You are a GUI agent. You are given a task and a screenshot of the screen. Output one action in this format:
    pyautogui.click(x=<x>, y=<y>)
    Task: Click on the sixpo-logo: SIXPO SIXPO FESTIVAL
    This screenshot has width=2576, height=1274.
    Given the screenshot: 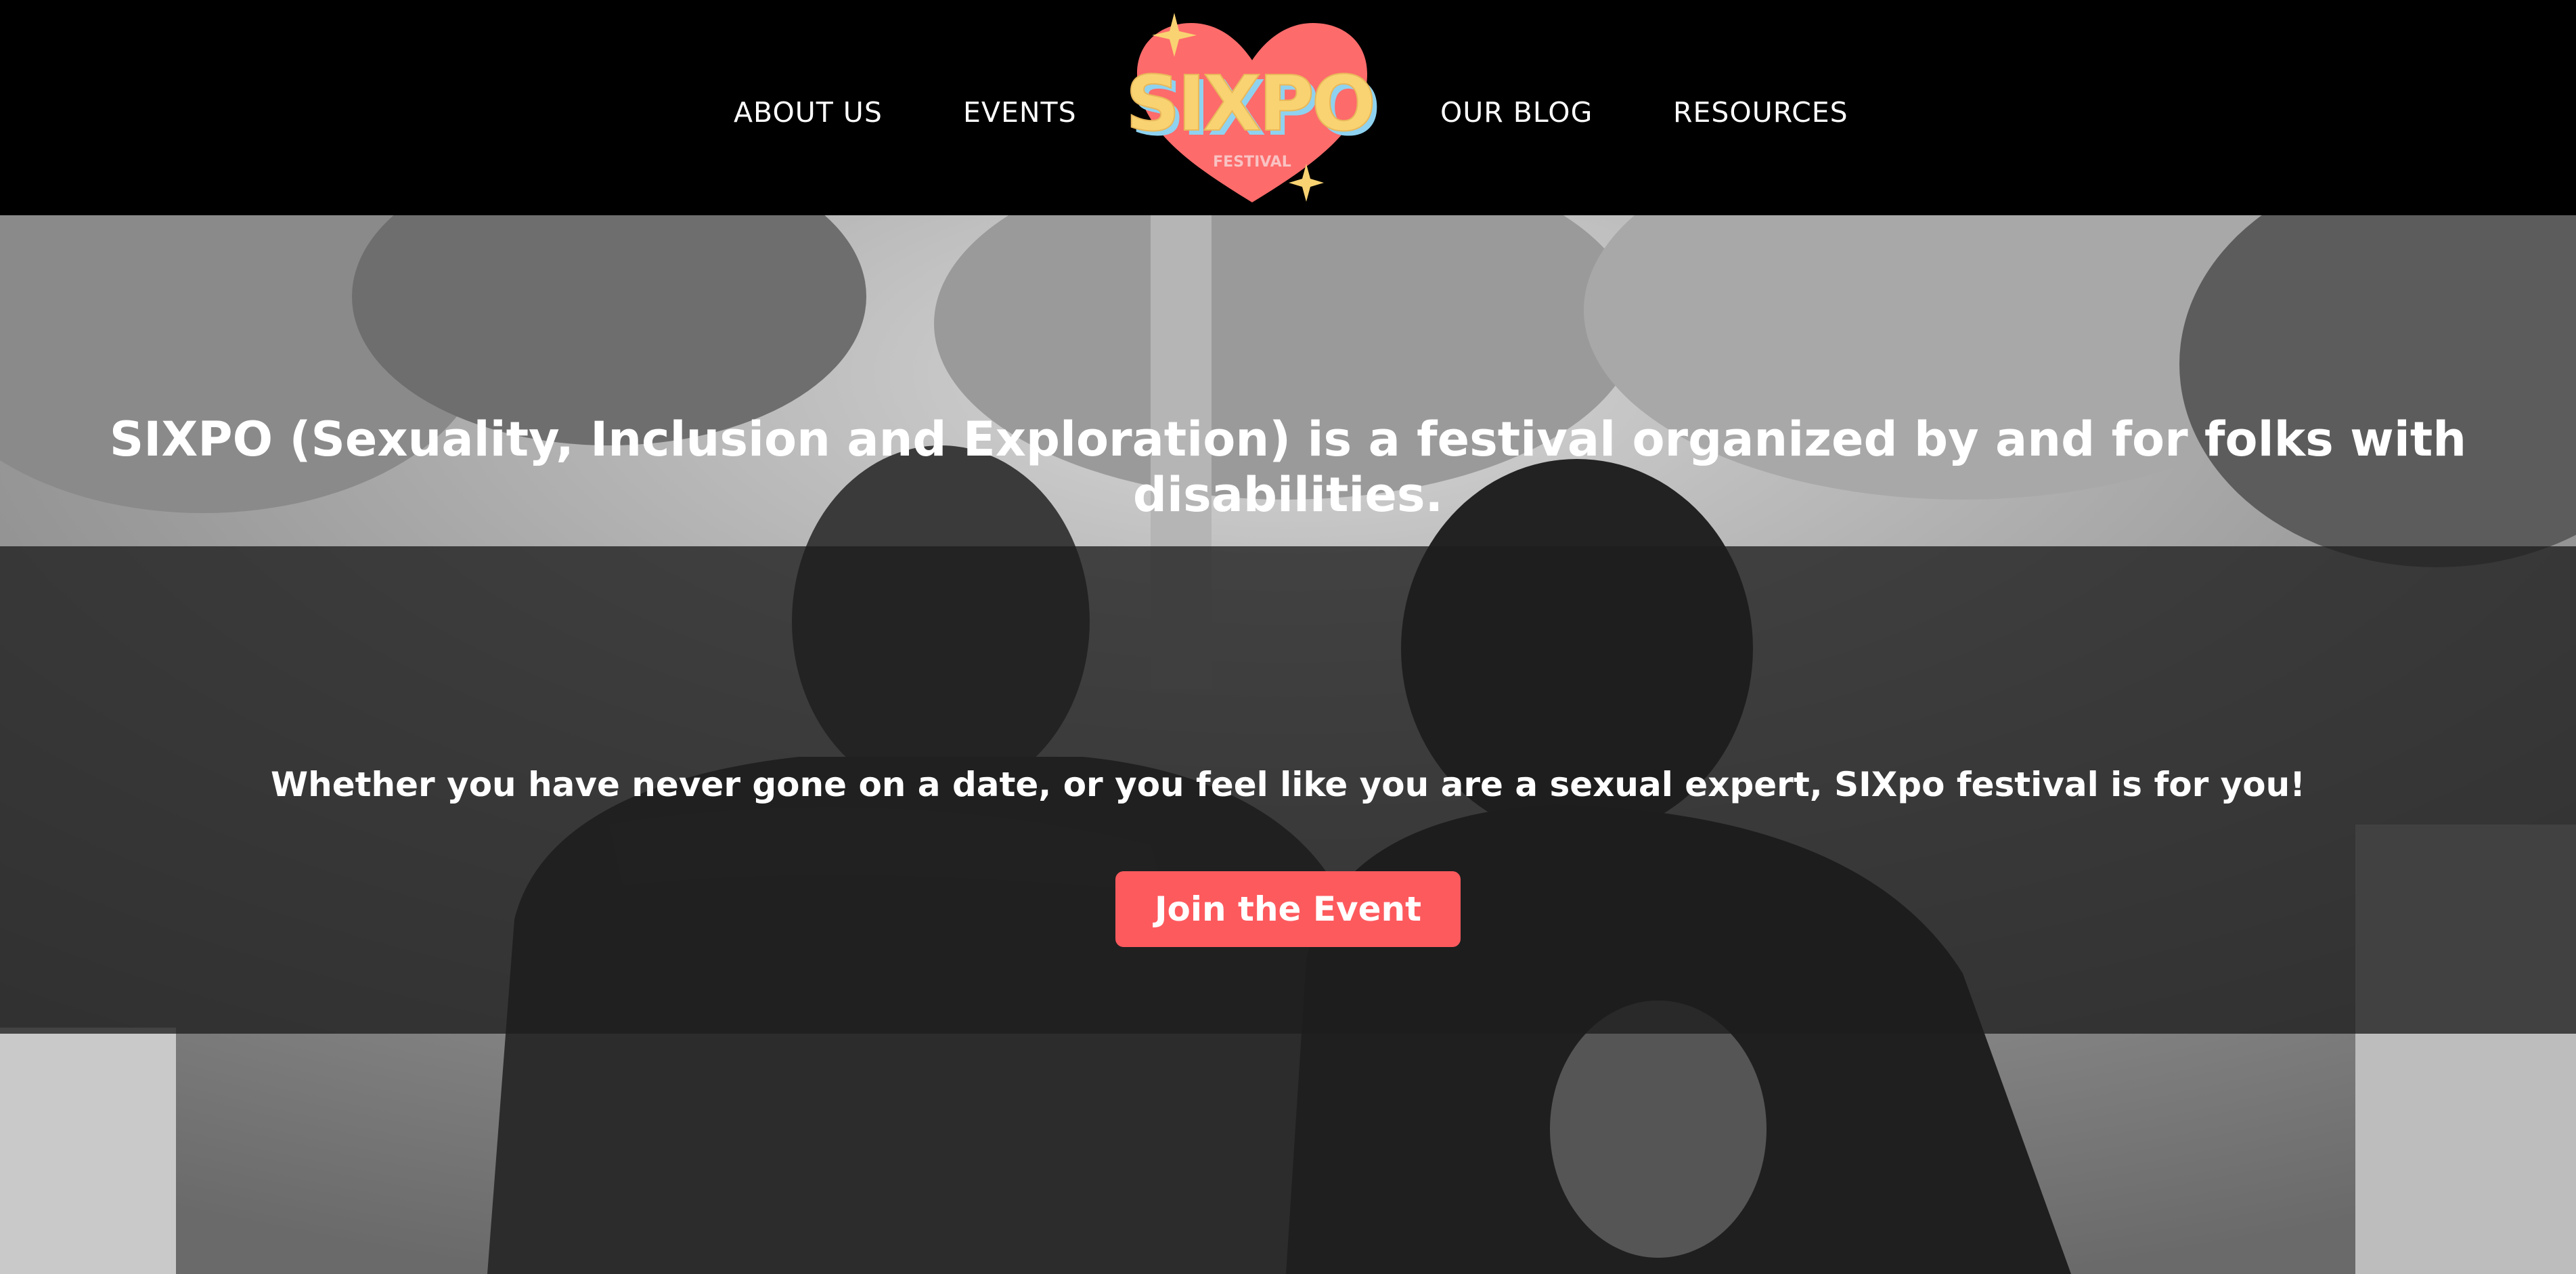 What is the action you would take?
    pyautogui.click(x=1252, y=111)
    